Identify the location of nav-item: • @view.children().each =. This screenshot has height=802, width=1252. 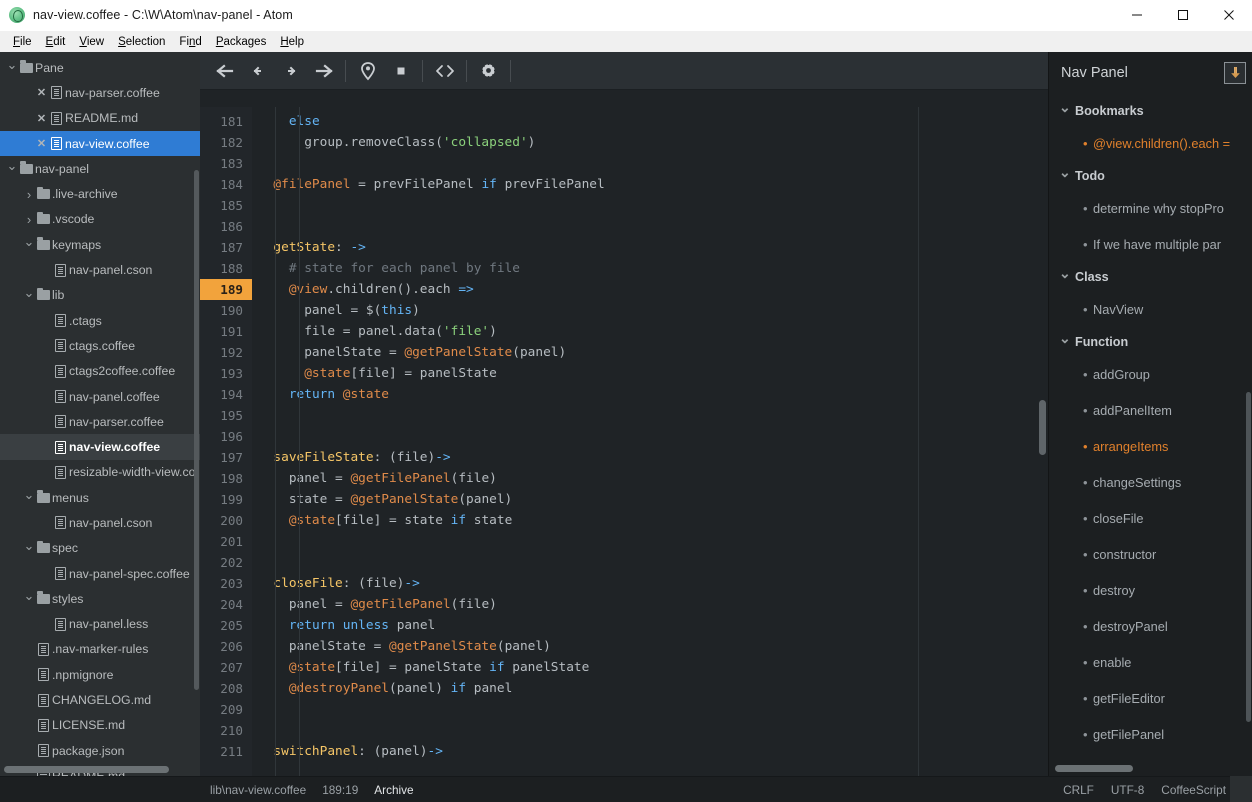
(1150, 143).